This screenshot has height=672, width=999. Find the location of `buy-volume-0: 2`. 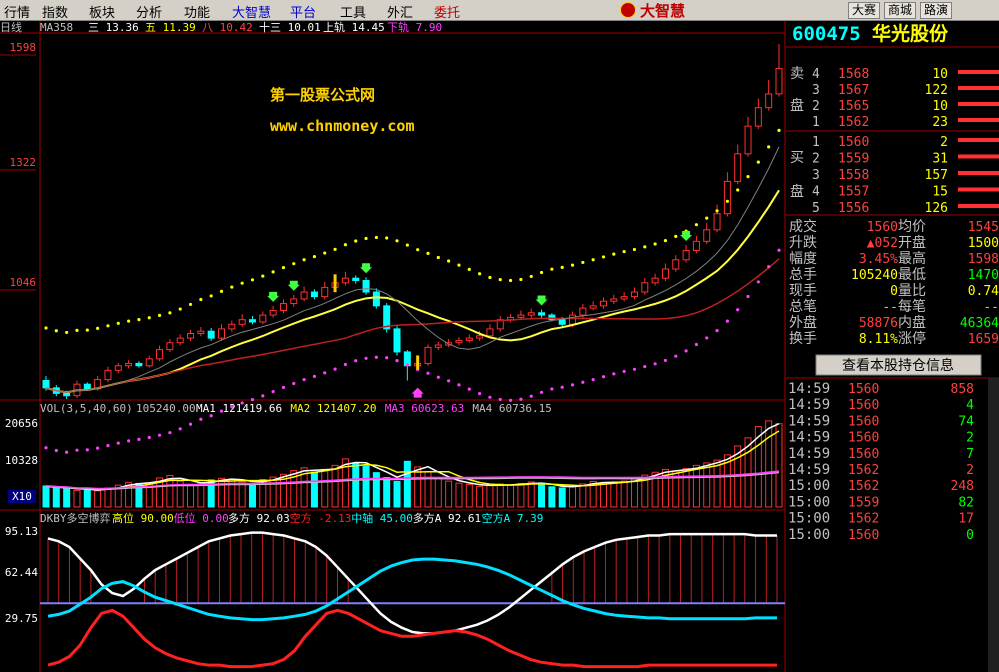

buy-volume-0: 2 is located at coordinates (944, 142).